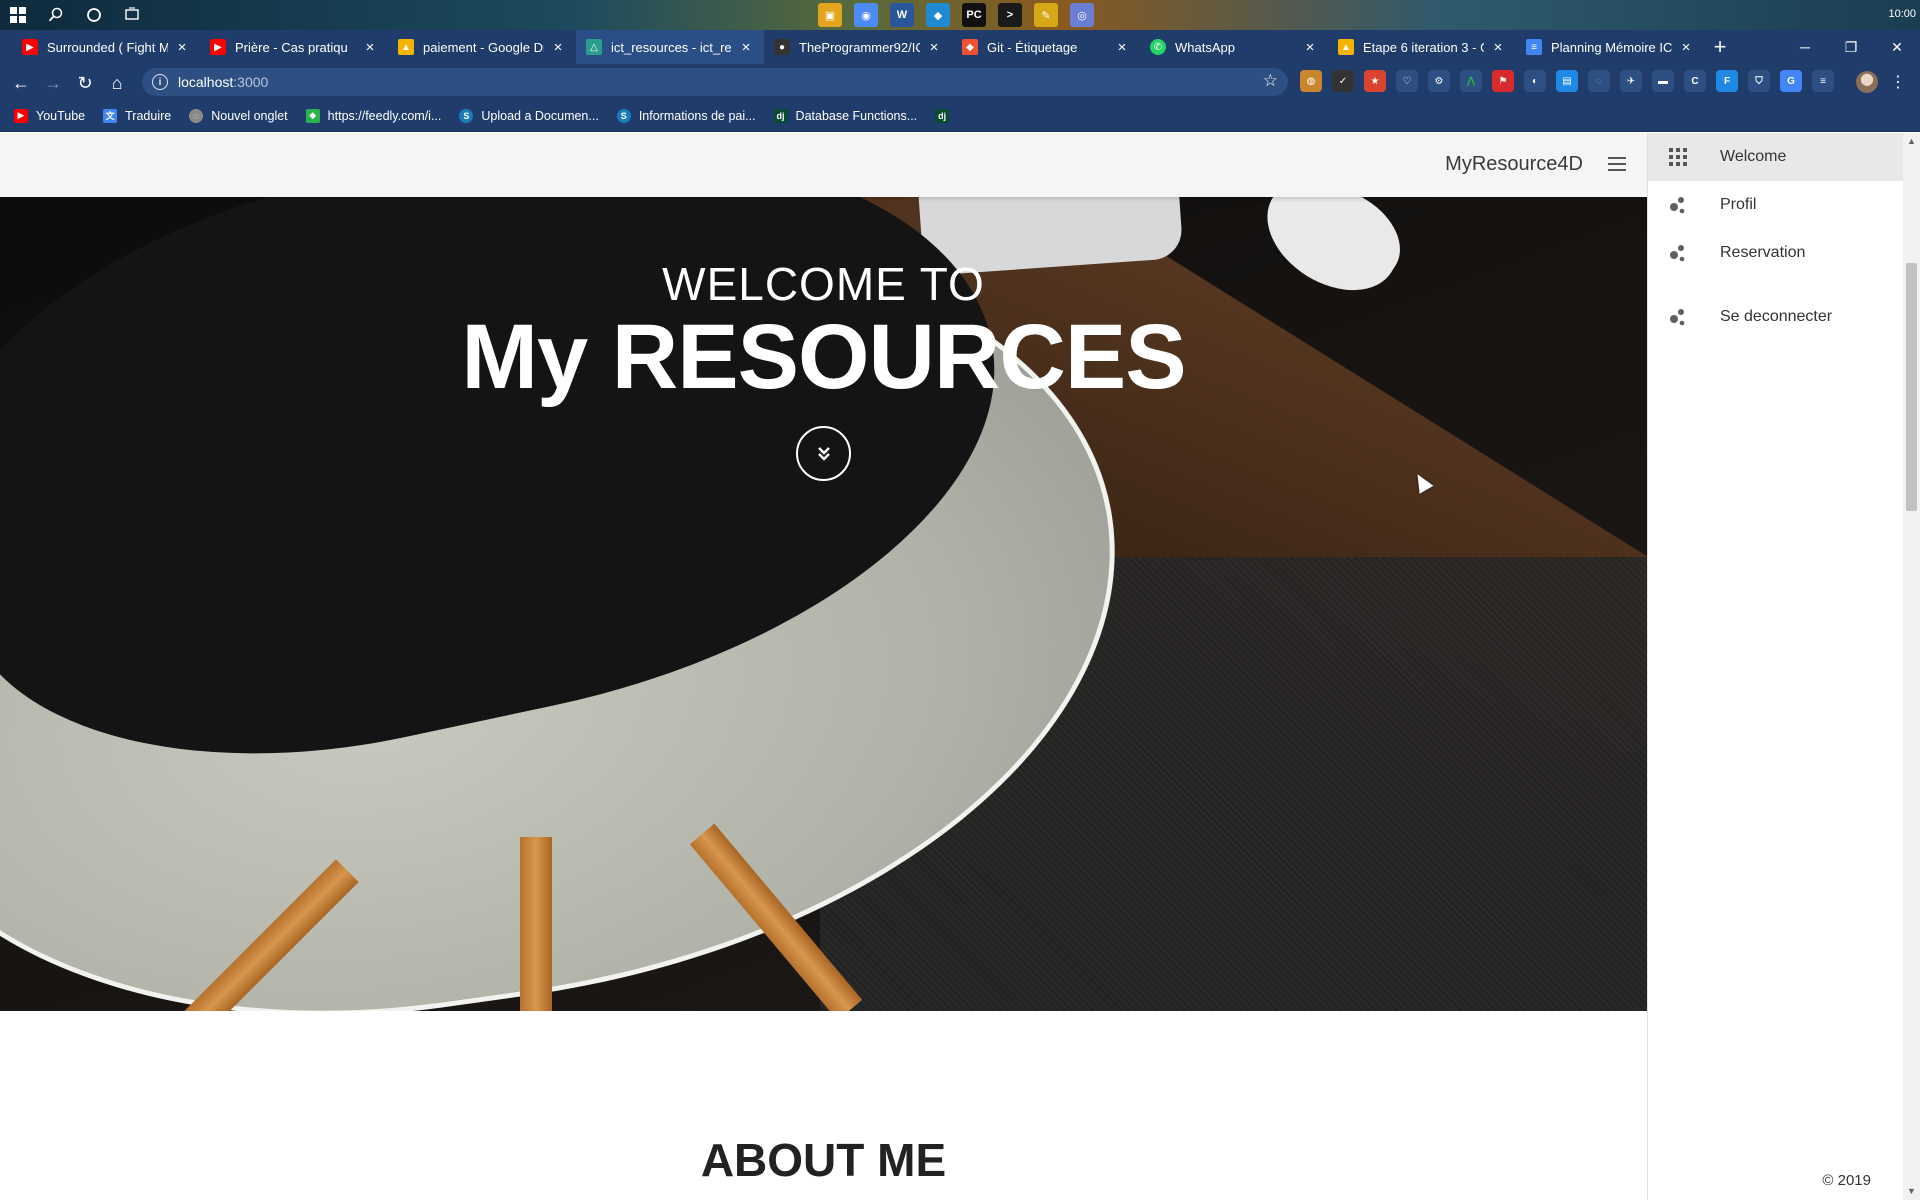 The image size is (1920, 1200). Describe the element at coordinates (132, 15) in the screenshot. I see `task-view-icon` at that location.